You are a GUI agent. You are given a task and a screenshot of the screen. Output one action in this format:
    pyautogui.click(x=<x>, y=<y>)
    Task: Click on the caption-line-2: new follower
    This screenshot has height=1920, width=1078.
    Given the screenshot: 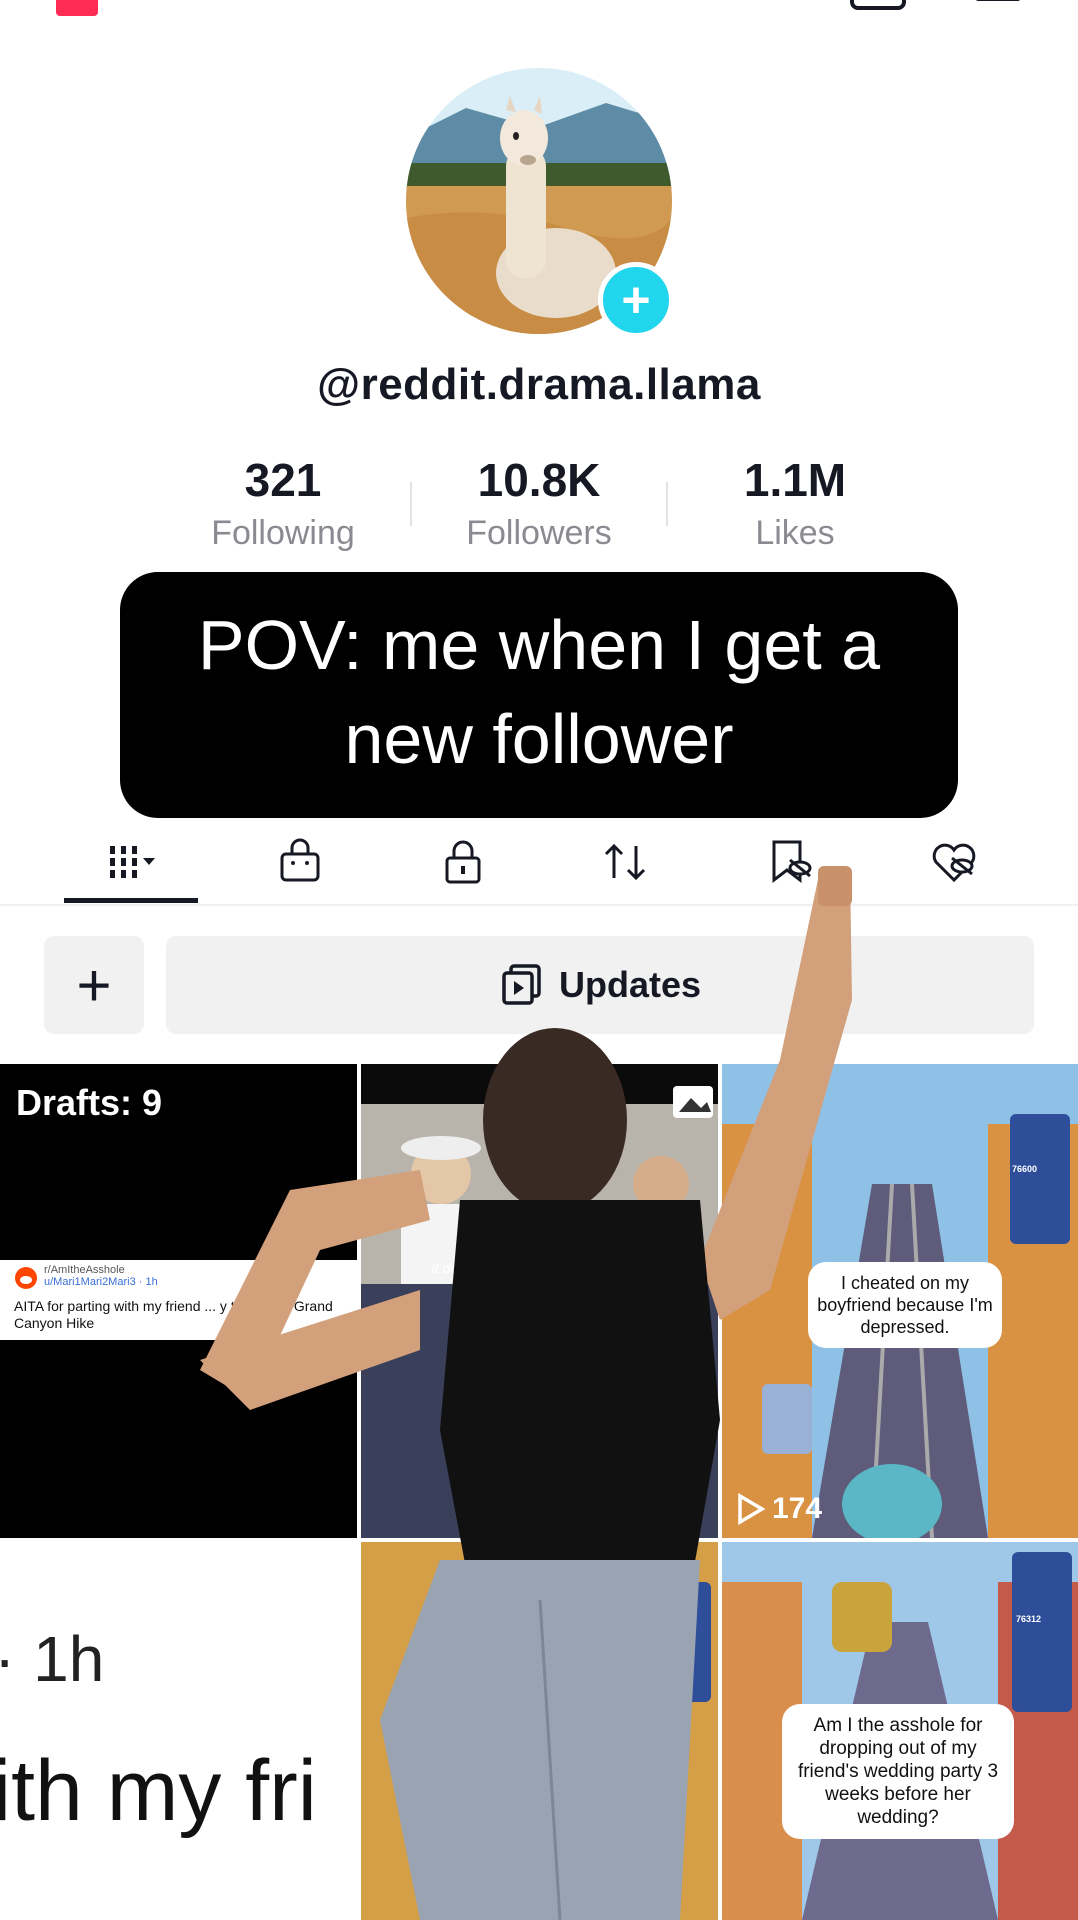 What is the action you would take?
    pyautogui.click(x=539, y=739)
    